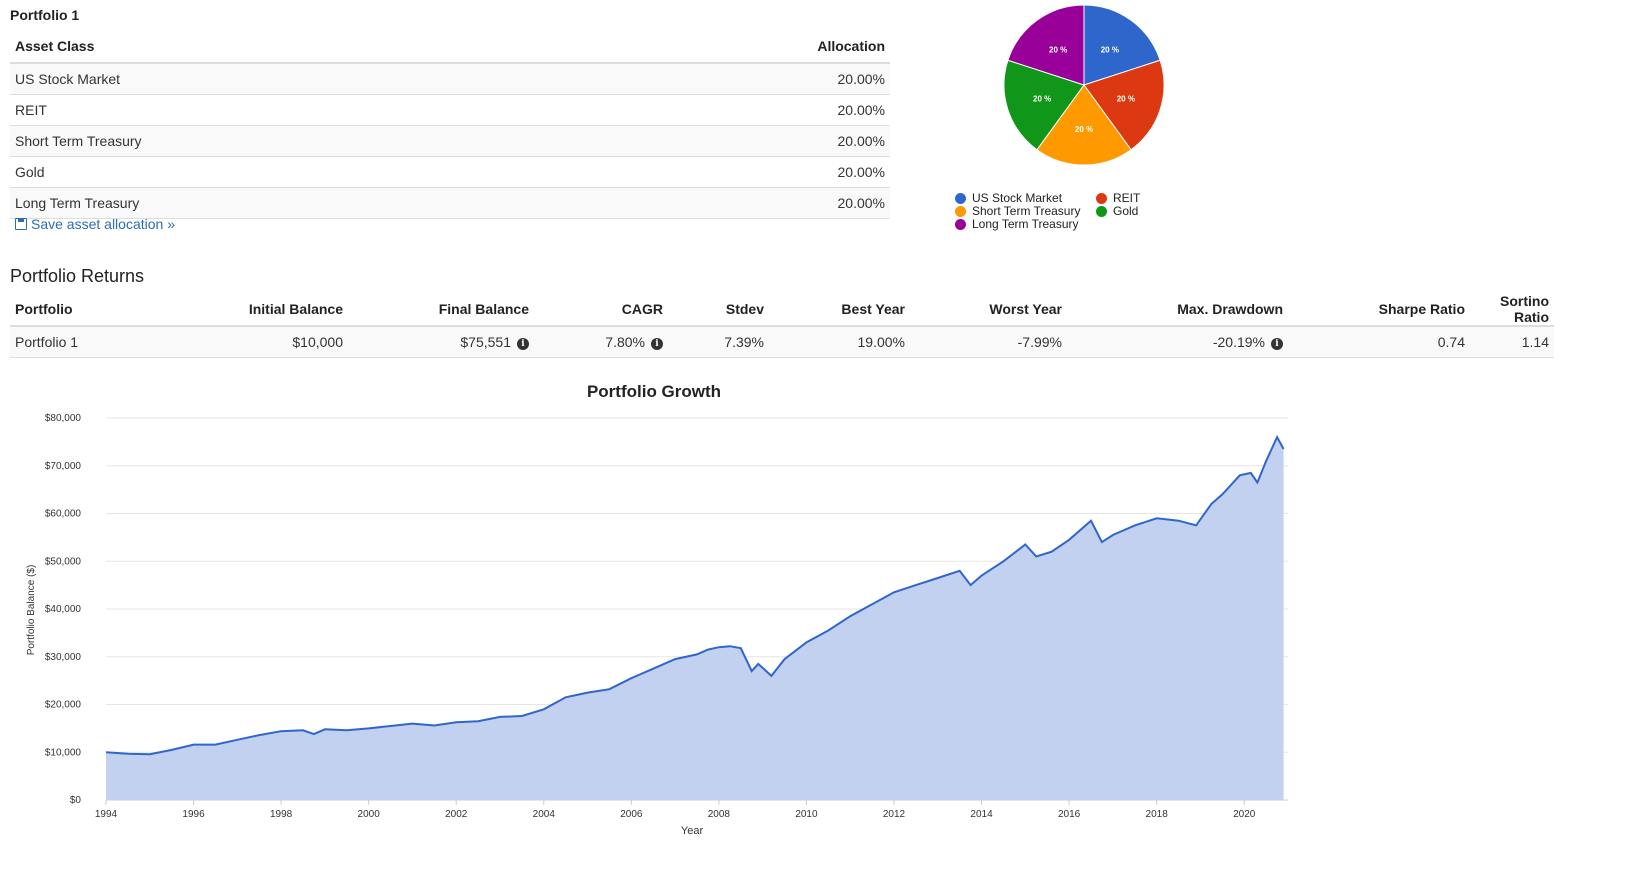 The height and width of the screenshot is (883, 1644). I want to click on x-tick-label: 2014, so click(981, 814).